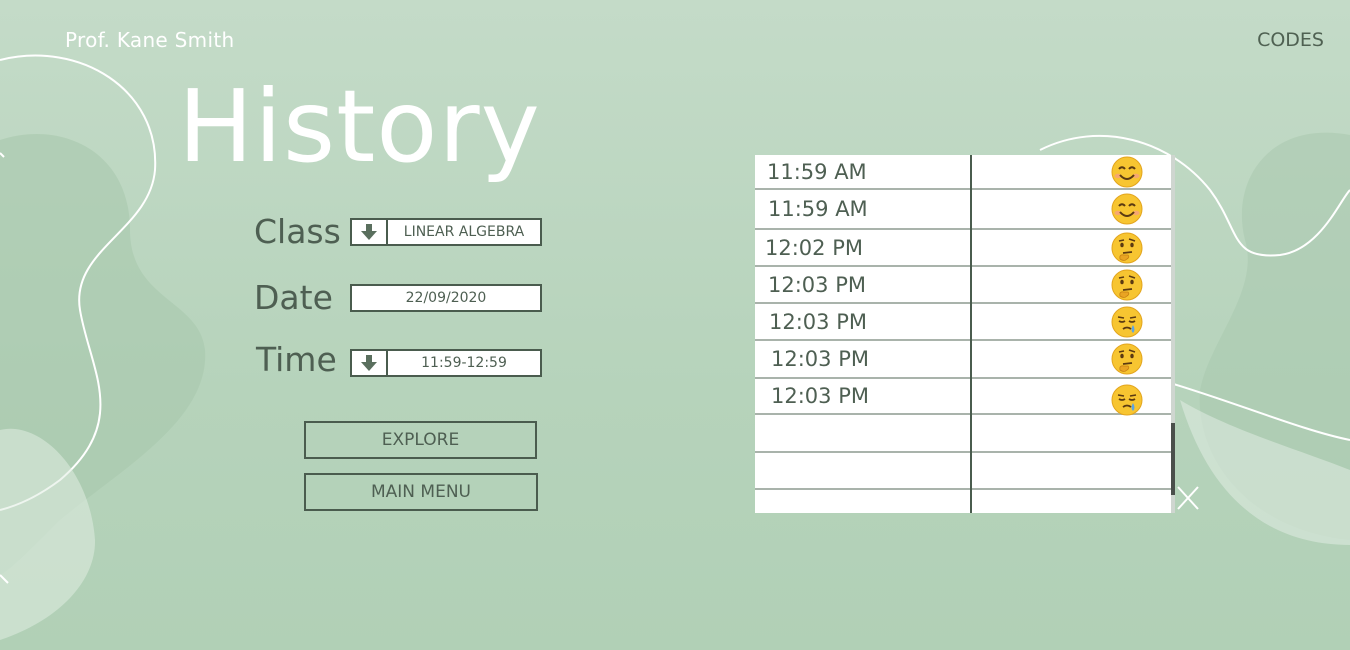  I want to click on column-divider, so click(971, 334).